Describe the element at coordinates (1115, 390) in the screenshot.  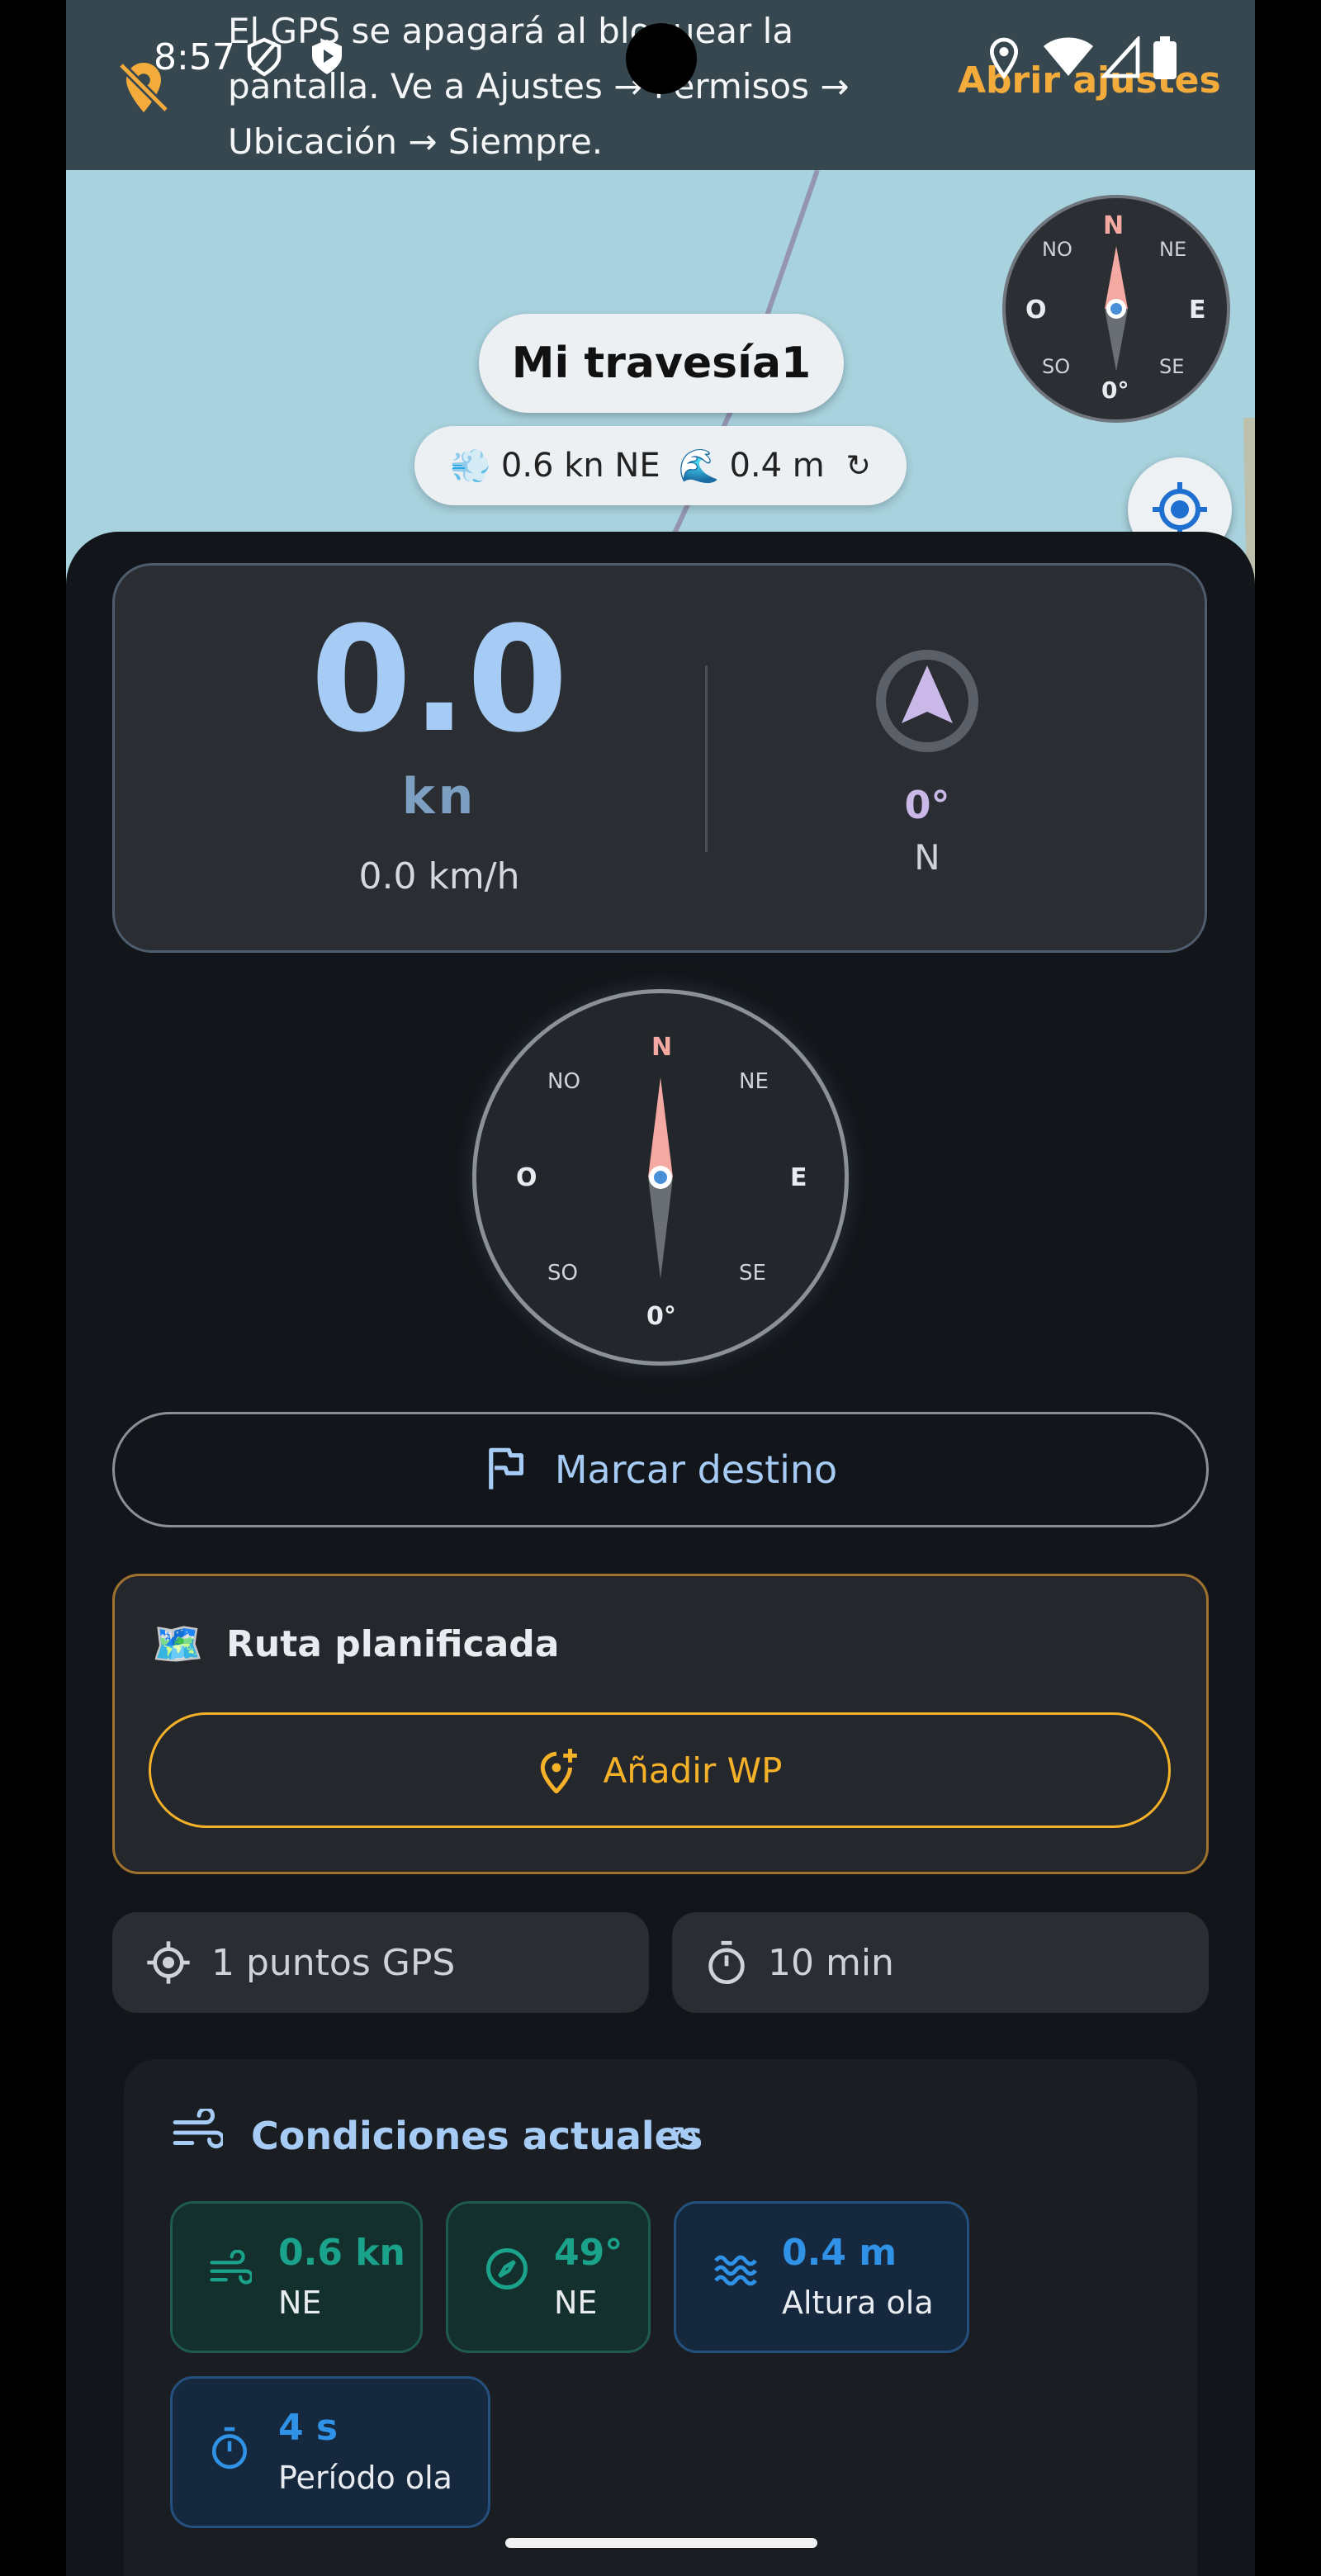
I see `mini-compass-s: 0°` at that location.